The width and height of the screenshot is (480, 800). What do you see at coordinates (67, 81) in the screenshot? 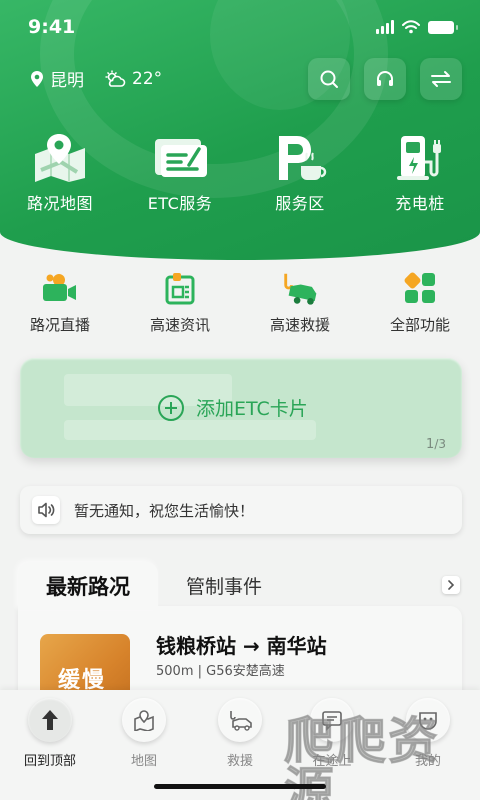
I see `city-label: 昆明` at bounding box center [67, 81].